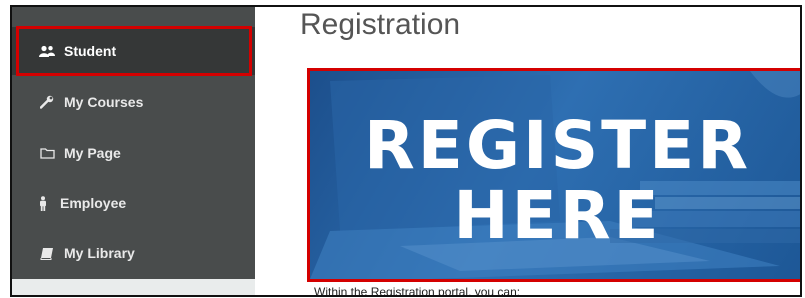 The image size is (805, 298). I want to click on intro-text: Within the Registration portal, you can:, so click(417, 291).